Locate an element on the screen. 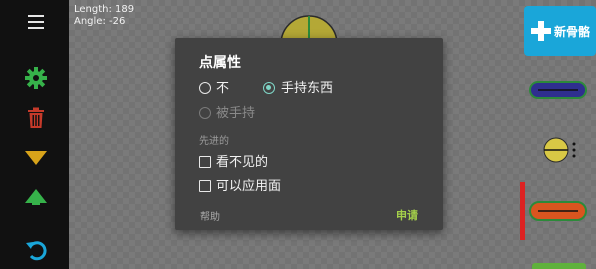  arrow-up-icon is located at coordinates (36, 196).